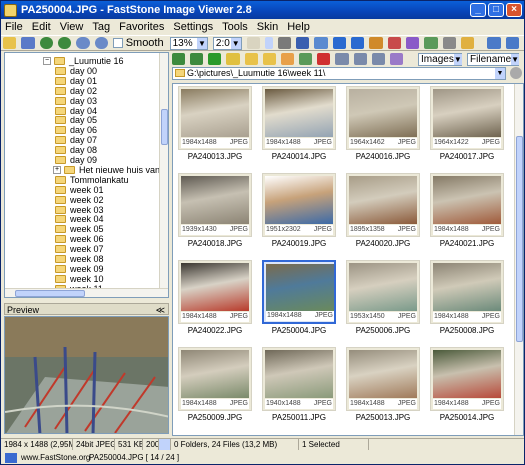 This screenshot has width=525, height=465. Describe the element at coordinates (324, 59) in the screenshot. I see `delete-icon` at that location.